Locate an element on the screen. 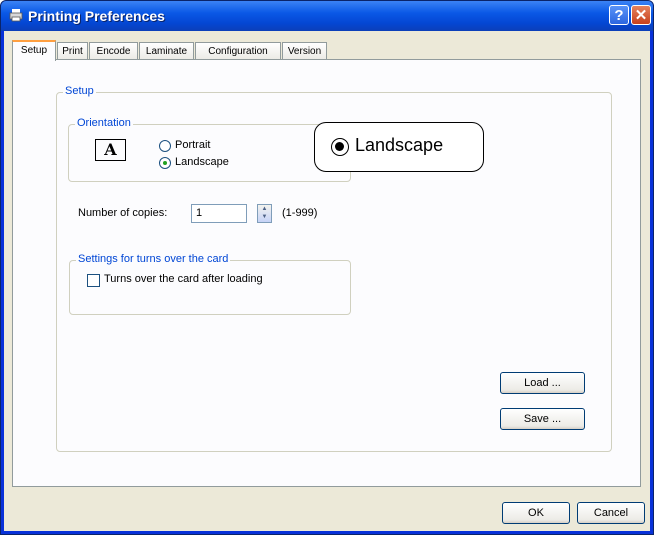 Image resolution: width=654 pixels, height=535 pixels. spin-down-icon: ▼ is located at coordinates (264, 217).